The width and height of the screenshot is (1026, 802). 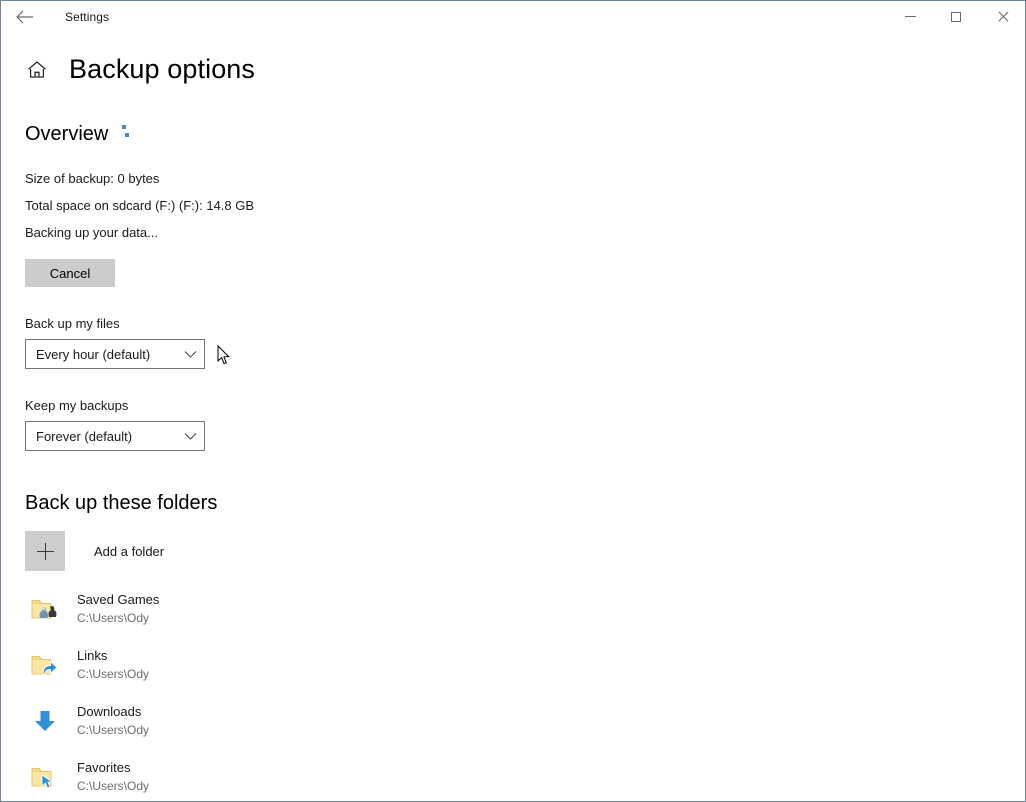 I want to click on cancel-button: Cancel, so click(x=70, y=273).